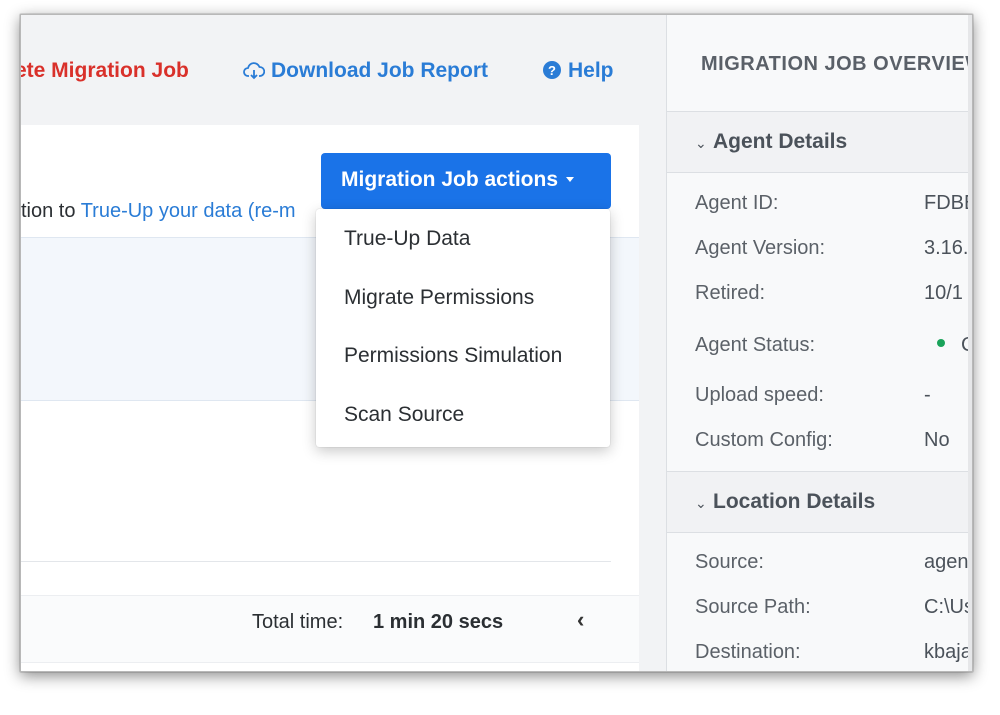 The width and height of the screenshot is (1000, 715). I want to click on menu-item-true-up-data: True-Up Data, so click(407, 239).